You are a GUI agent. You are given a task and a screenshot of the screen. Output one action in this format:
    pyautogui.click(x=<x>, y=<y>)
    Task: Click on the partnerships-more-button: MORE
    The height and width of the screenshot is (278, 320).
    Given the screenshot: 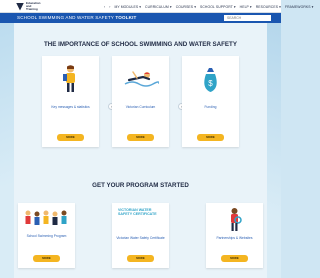 What is the action you would take?
    pyautogui.click(x=234, y=258)
    